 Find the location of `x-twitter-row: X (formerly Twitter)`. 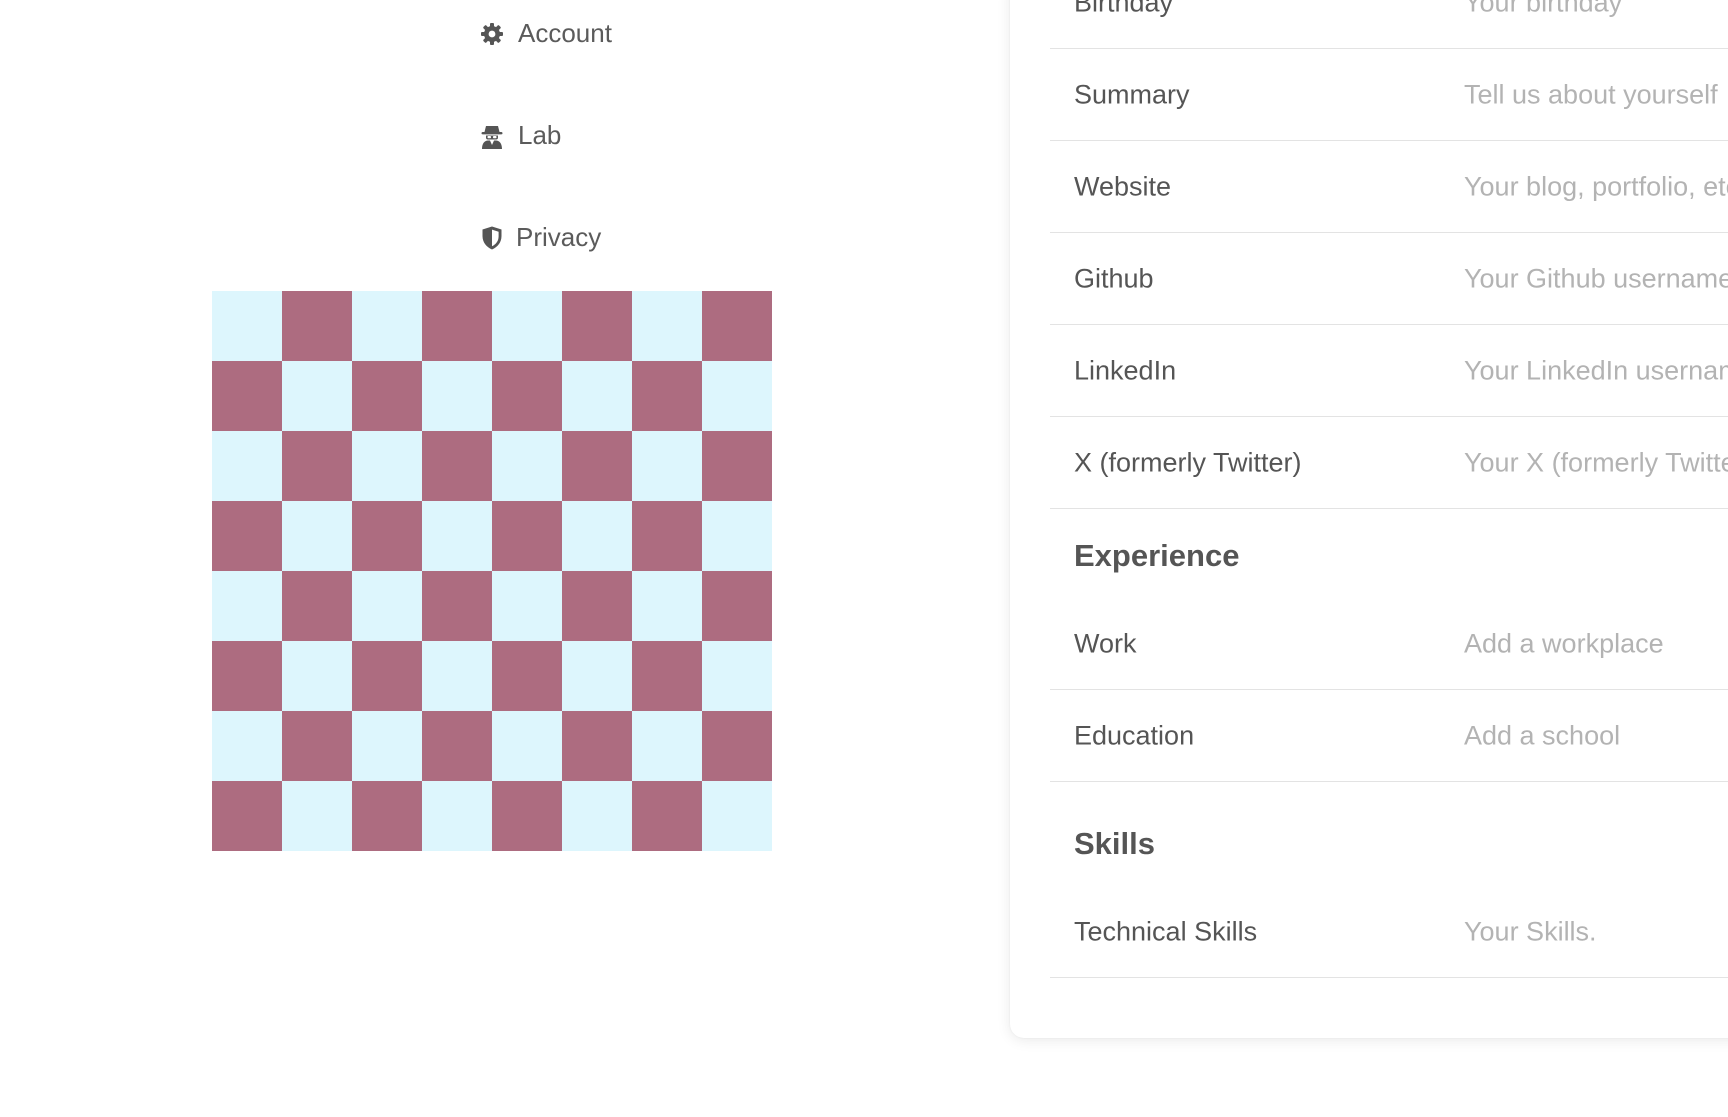

x-twitter-row: X (formerly Twitter) is located at coordinates (1389, 463).